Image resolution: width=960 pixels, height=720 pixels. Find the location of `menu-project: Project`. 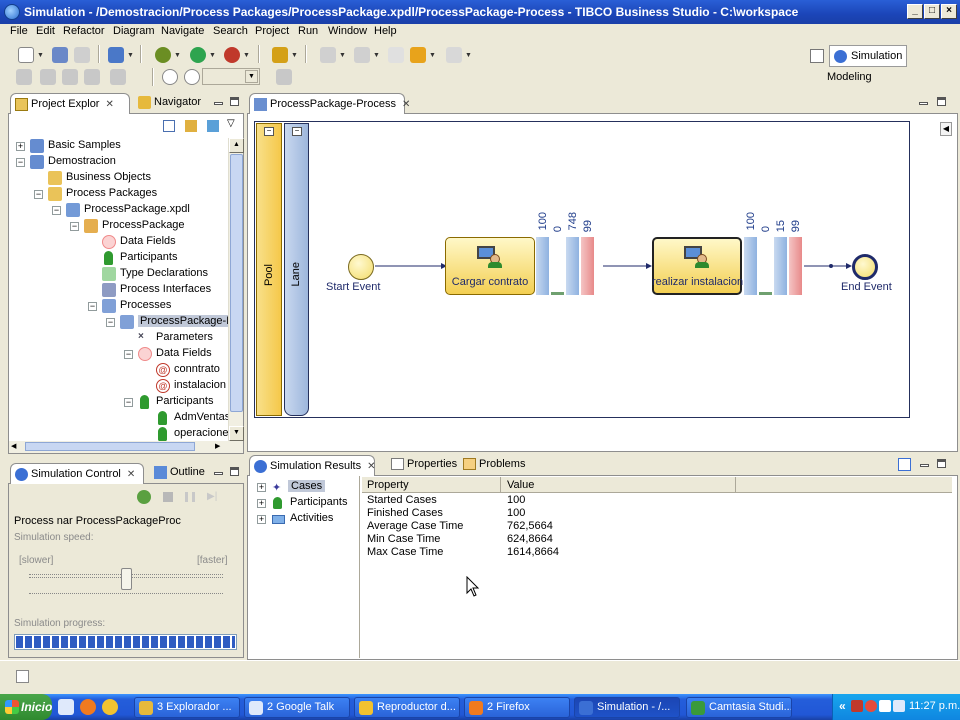

menu-project: Project is located at coordinates (272, 31).